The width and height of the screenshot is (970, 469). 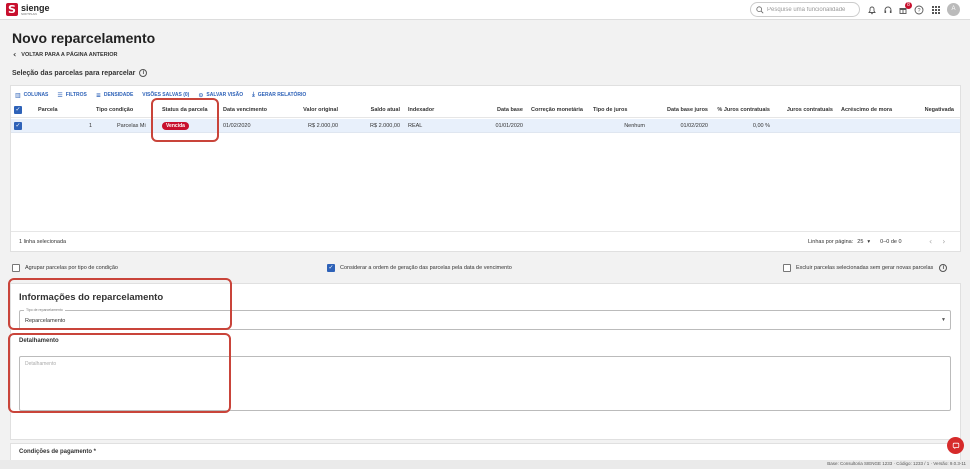 I want to click on cell-indexador: REAL, so click(x=415, y=125).